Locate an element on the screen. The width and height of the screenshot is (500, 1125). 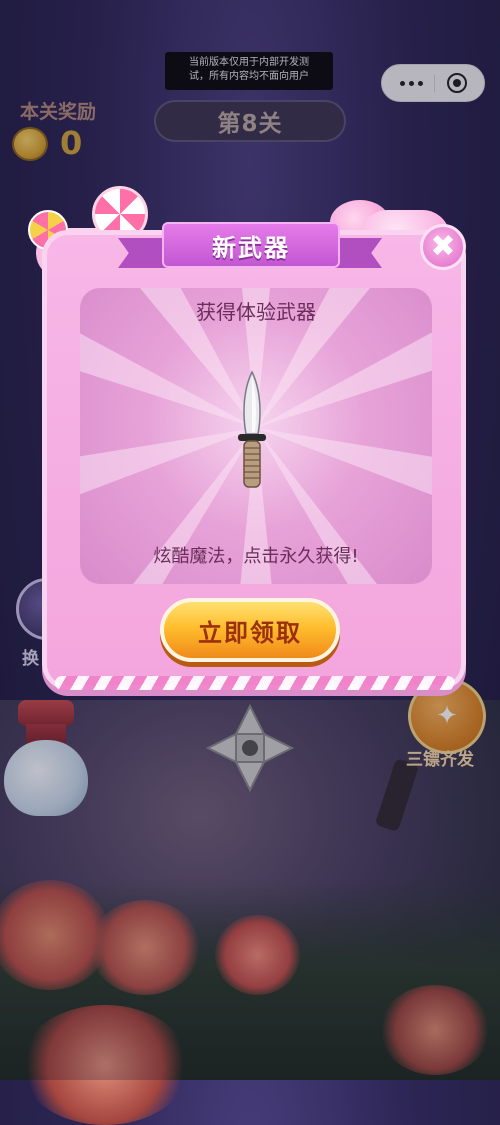
dialog-close-button: ✖ is located at coordinates (443, 247).